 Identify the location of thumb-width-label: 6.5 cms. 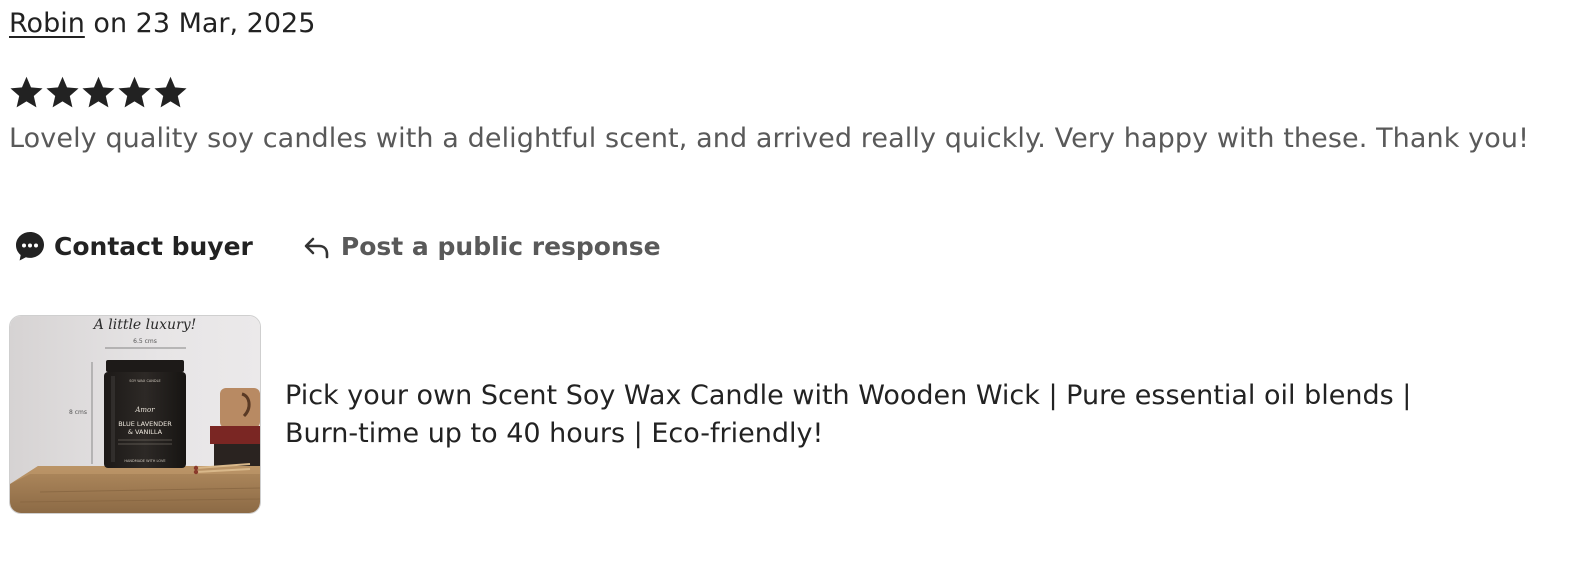
(145, 341).